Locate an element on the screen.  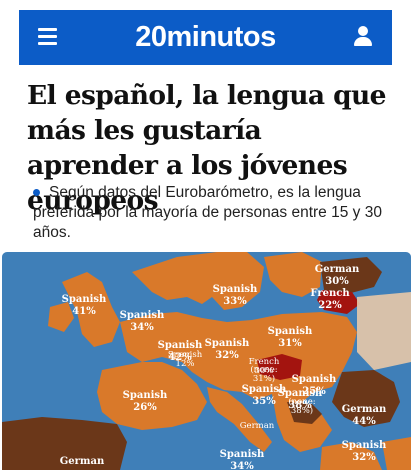
region-turkey is located at coordinates (396, 453).